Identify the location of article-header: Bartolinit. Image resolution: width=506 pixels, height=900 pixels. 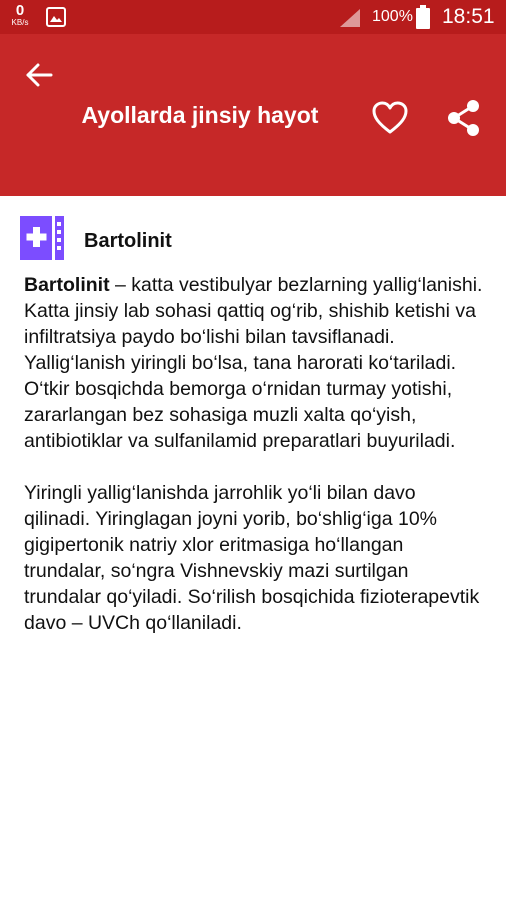
(253, 239).